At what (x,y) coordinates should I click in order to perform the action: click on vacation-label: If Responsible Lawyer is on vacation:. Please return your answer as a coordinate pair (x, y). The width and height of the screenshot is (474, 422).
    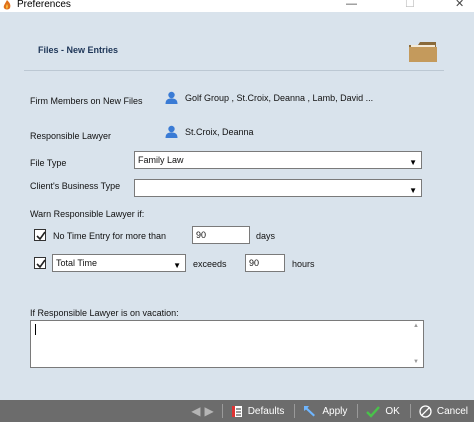
    Looking at the image, I should click on (104, 313).